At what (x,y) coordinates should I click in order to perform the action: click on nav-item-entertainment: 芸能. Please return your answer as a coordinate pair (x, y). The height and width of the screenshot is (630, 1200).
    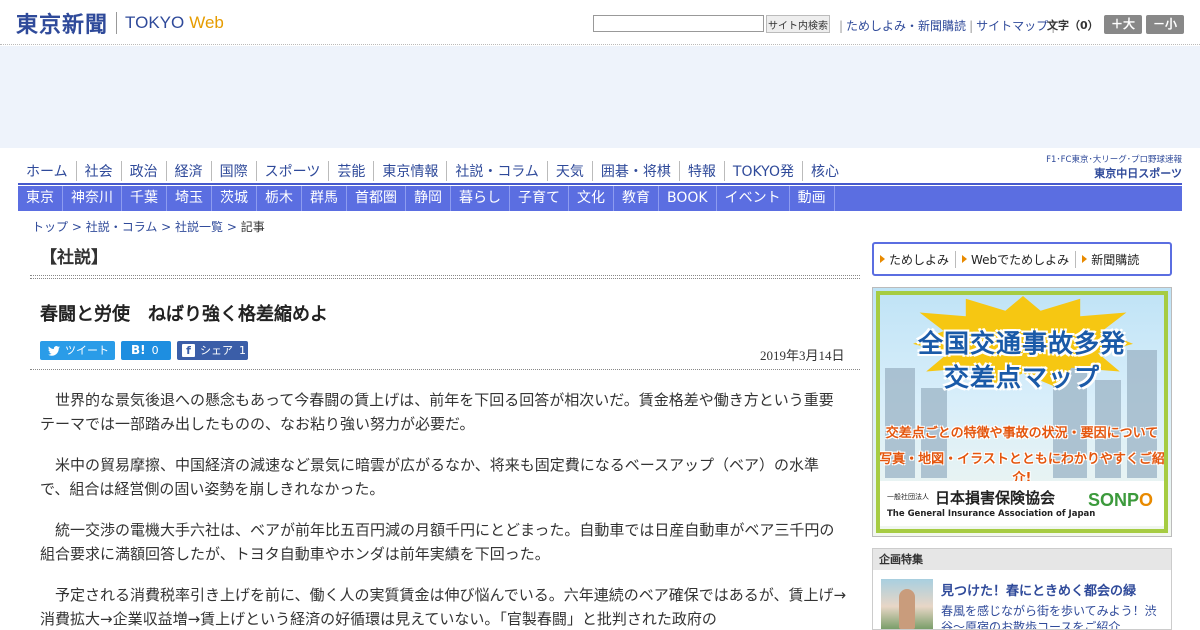
    Looking at the image, I should click on (350, 171).